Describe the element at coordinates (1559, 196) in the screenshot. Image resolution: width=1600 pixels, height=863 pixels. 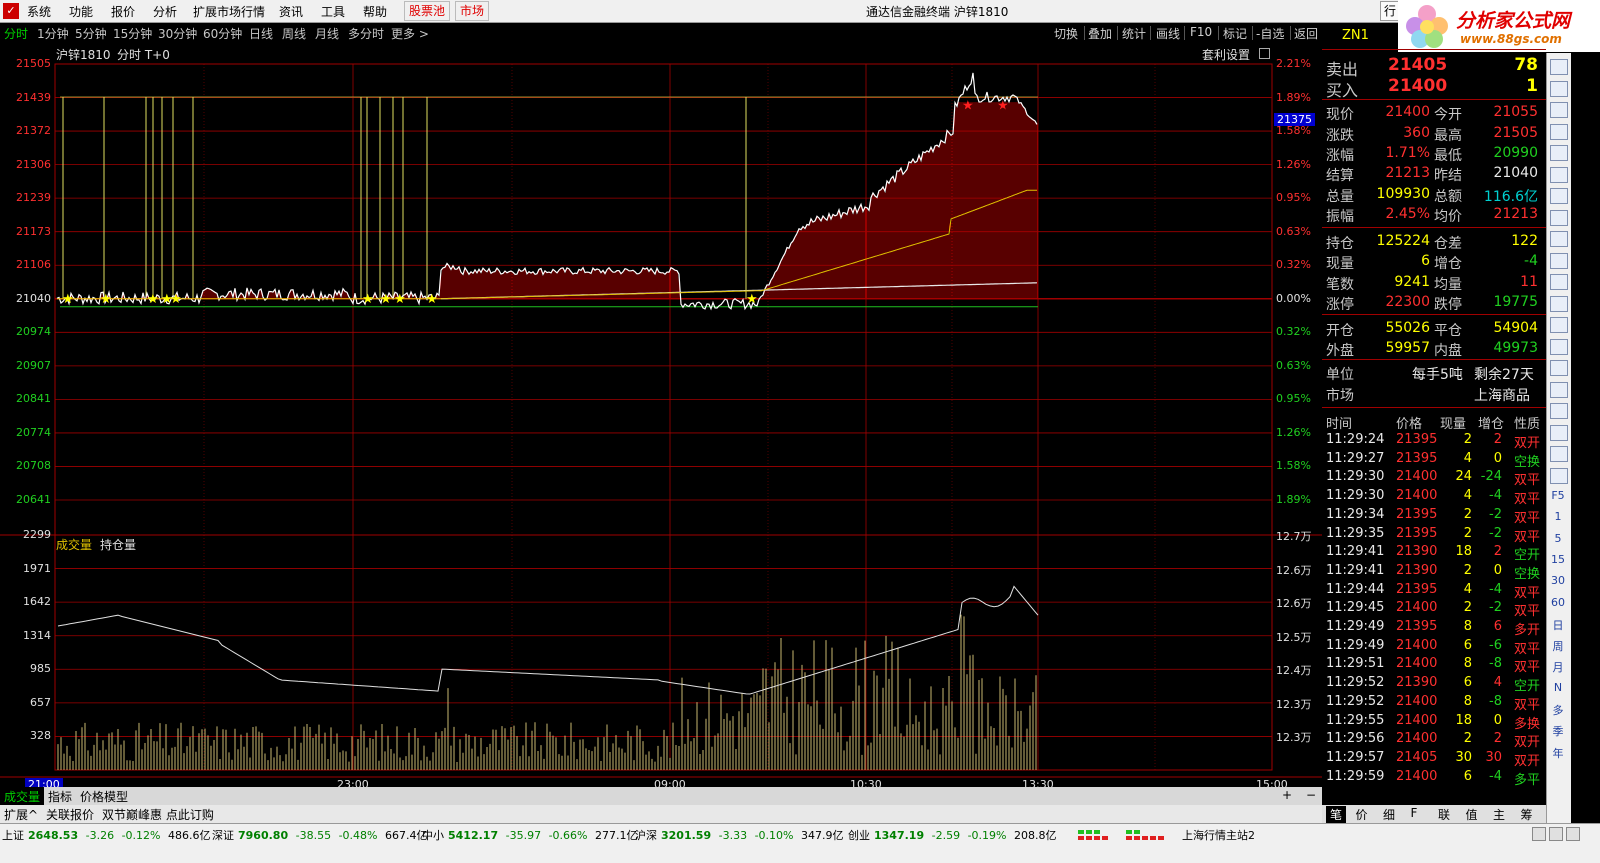
I see `table-icon` at that location.